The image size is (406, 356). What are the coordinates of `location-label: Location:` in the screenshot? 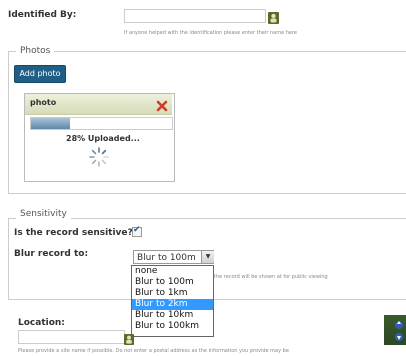 It's located at (41, 323).